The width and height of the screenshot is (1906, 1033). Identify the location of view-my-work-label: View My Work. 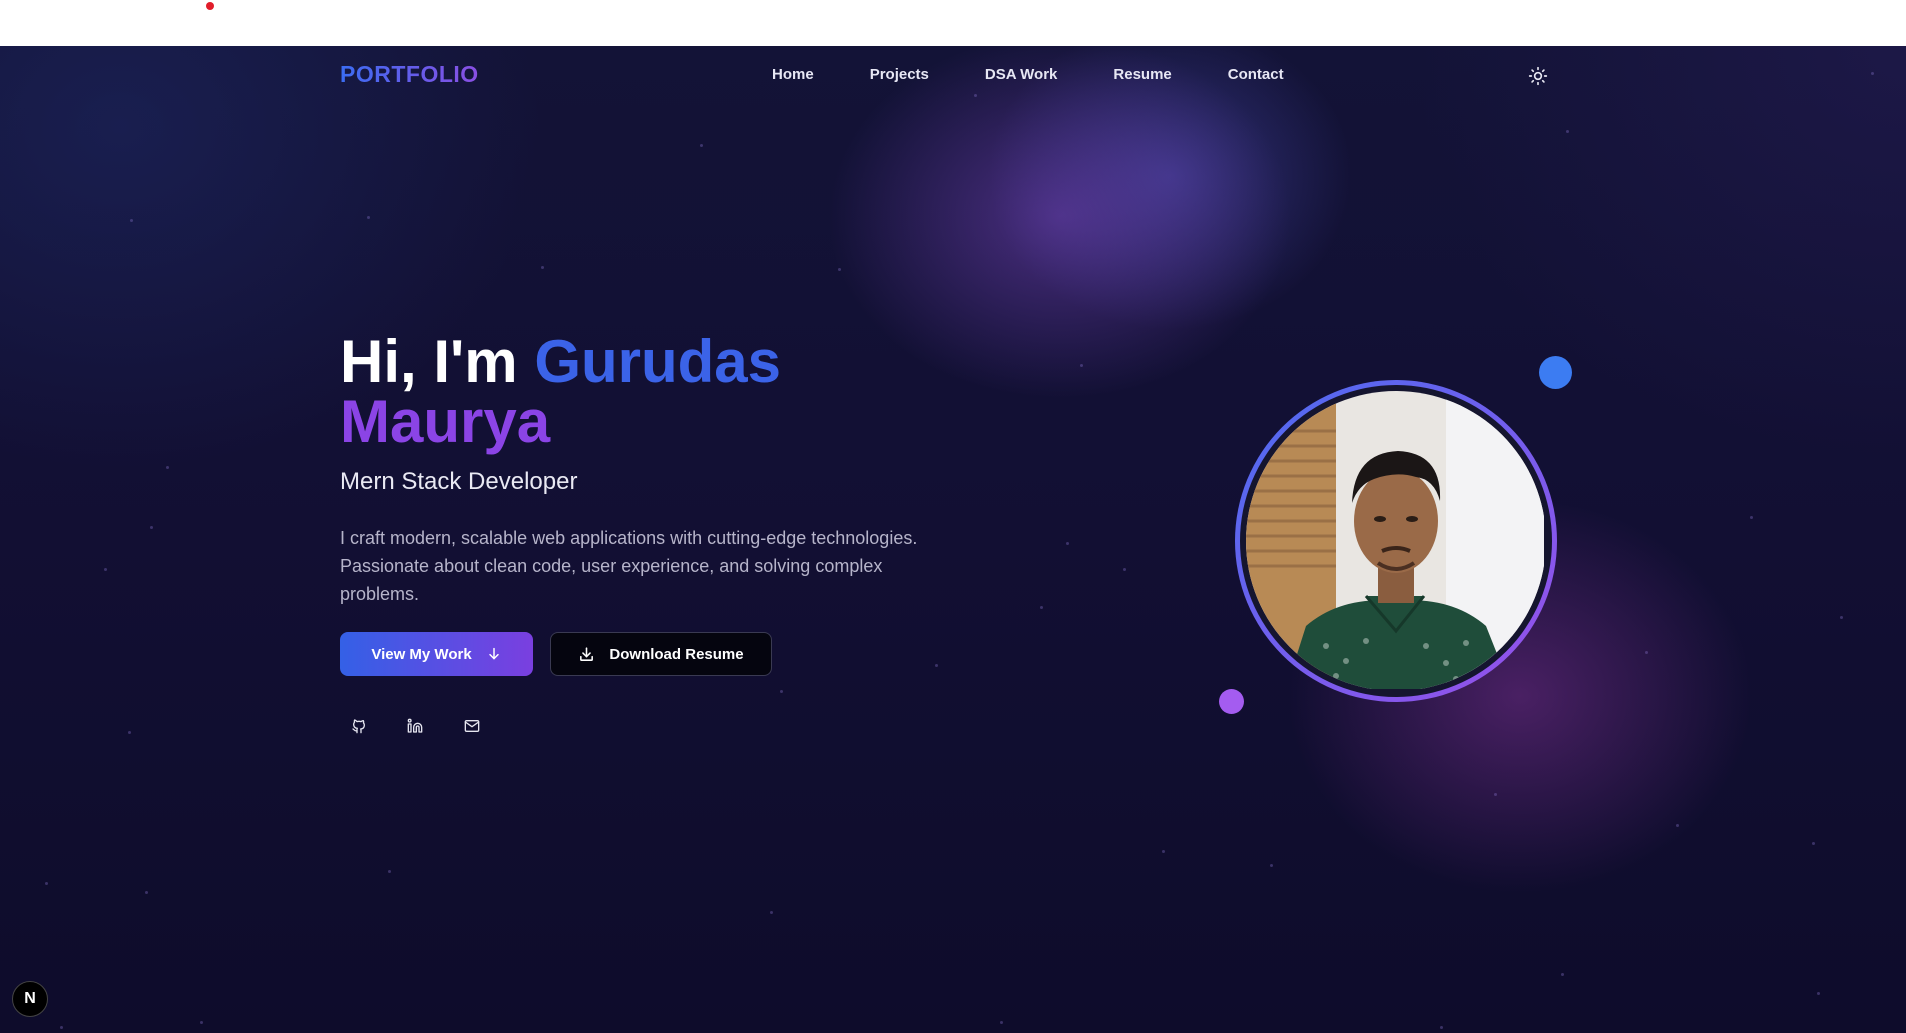
(421, 654).